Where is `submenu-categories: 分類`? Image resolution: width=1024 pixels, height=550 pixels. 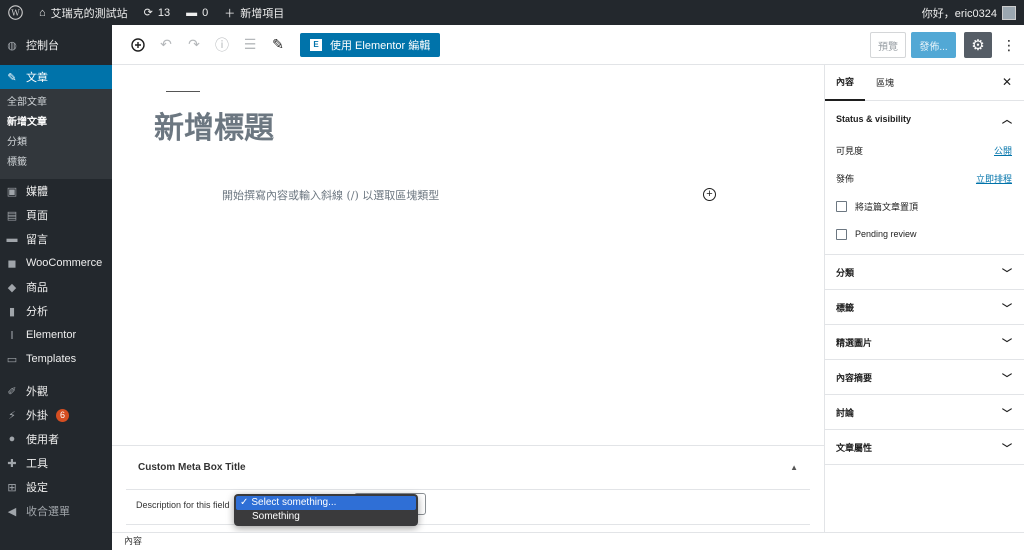 submenu-categories: 分類 is located at coordinates (56, 143).